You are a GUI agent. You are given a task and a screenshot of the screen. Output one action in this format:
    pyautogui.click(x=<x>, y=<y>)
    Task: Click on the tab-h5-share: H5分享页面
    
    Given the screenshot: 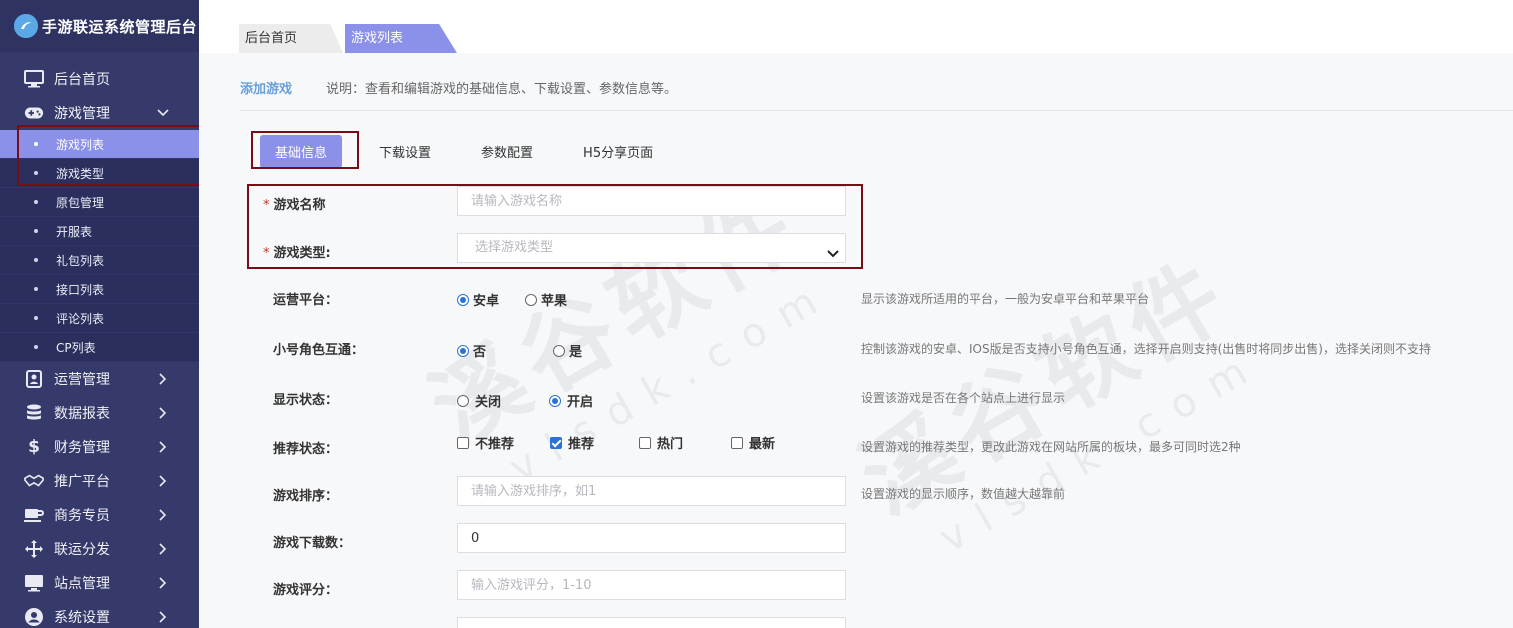 What is the action you would take?
    pyautogui.click(x=618, y=151)
    